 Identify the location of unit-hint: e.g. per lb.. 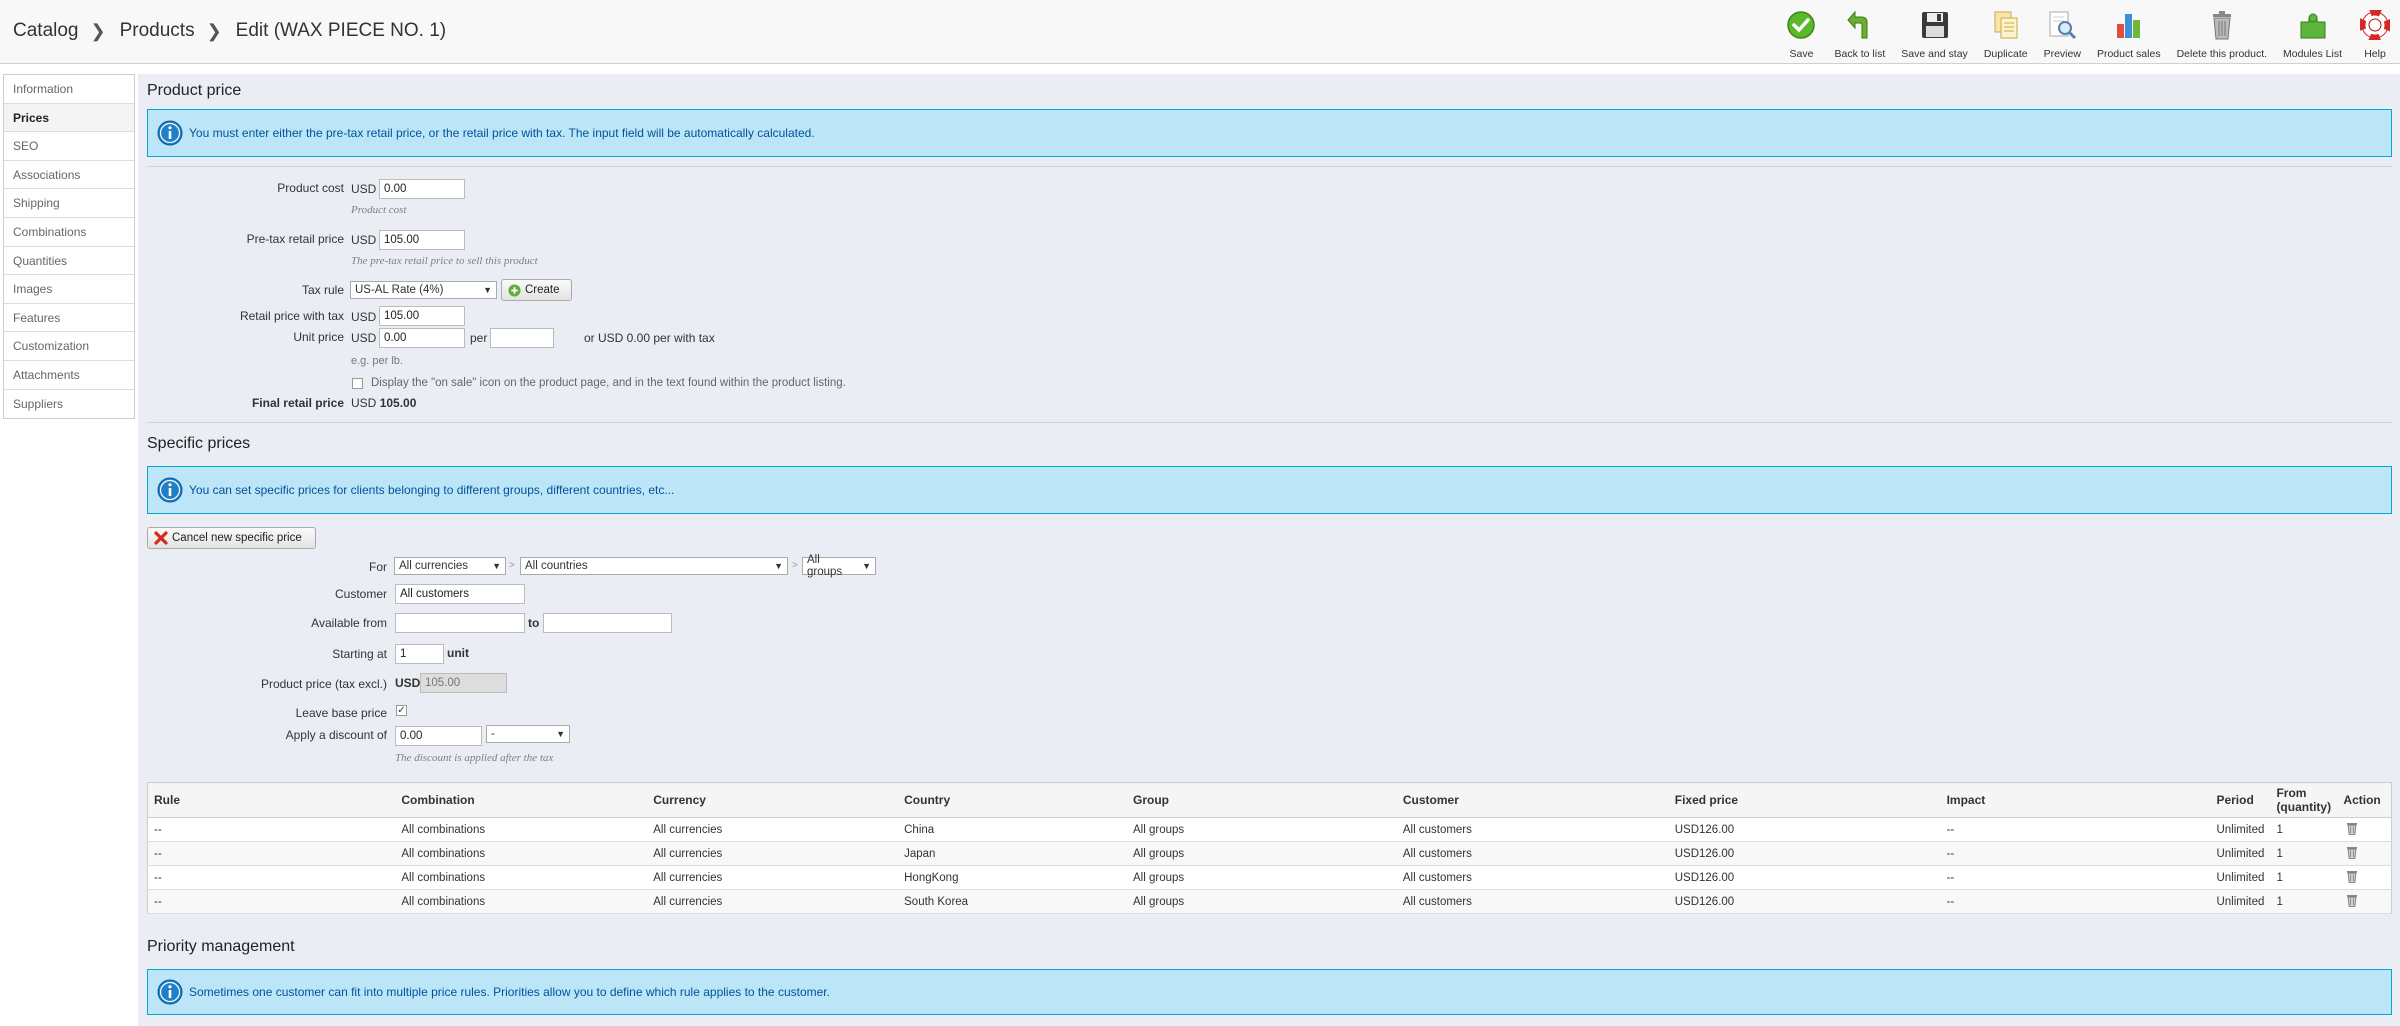
(377, 361).